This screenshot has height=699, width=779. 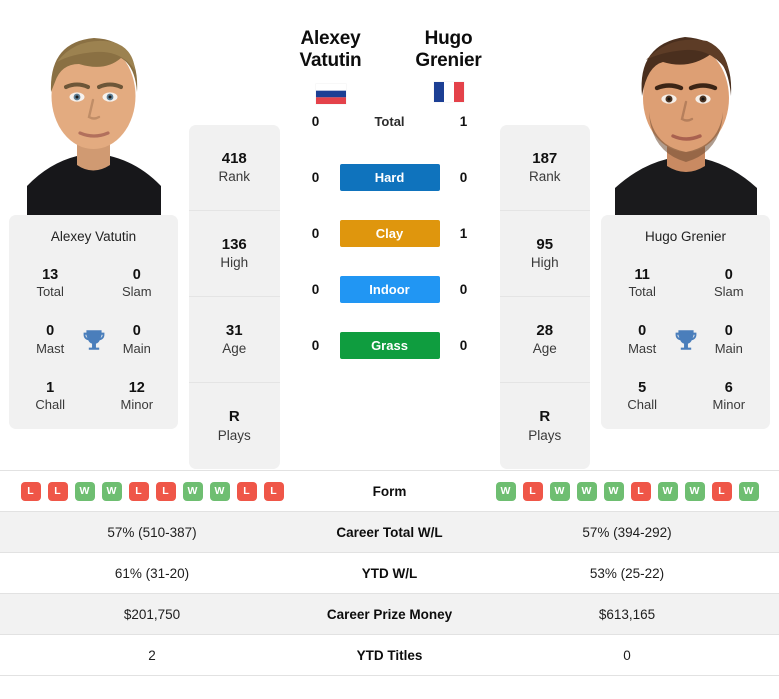 What do you see at coordinates (389, 178) in the screenshot?
I see `h2h-hard-badge: Hard` at bounding box center [389, 178].